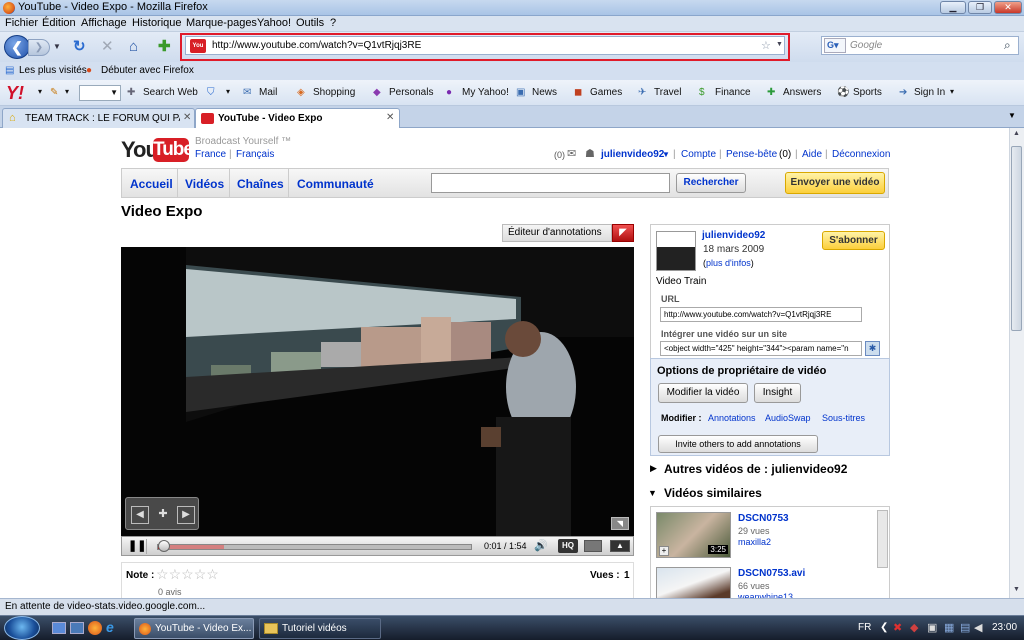  What do you see at coordinates (15, 93) in the screenshot?
I see `yahoo-logo: Y!` at bounding box center [15, 93].